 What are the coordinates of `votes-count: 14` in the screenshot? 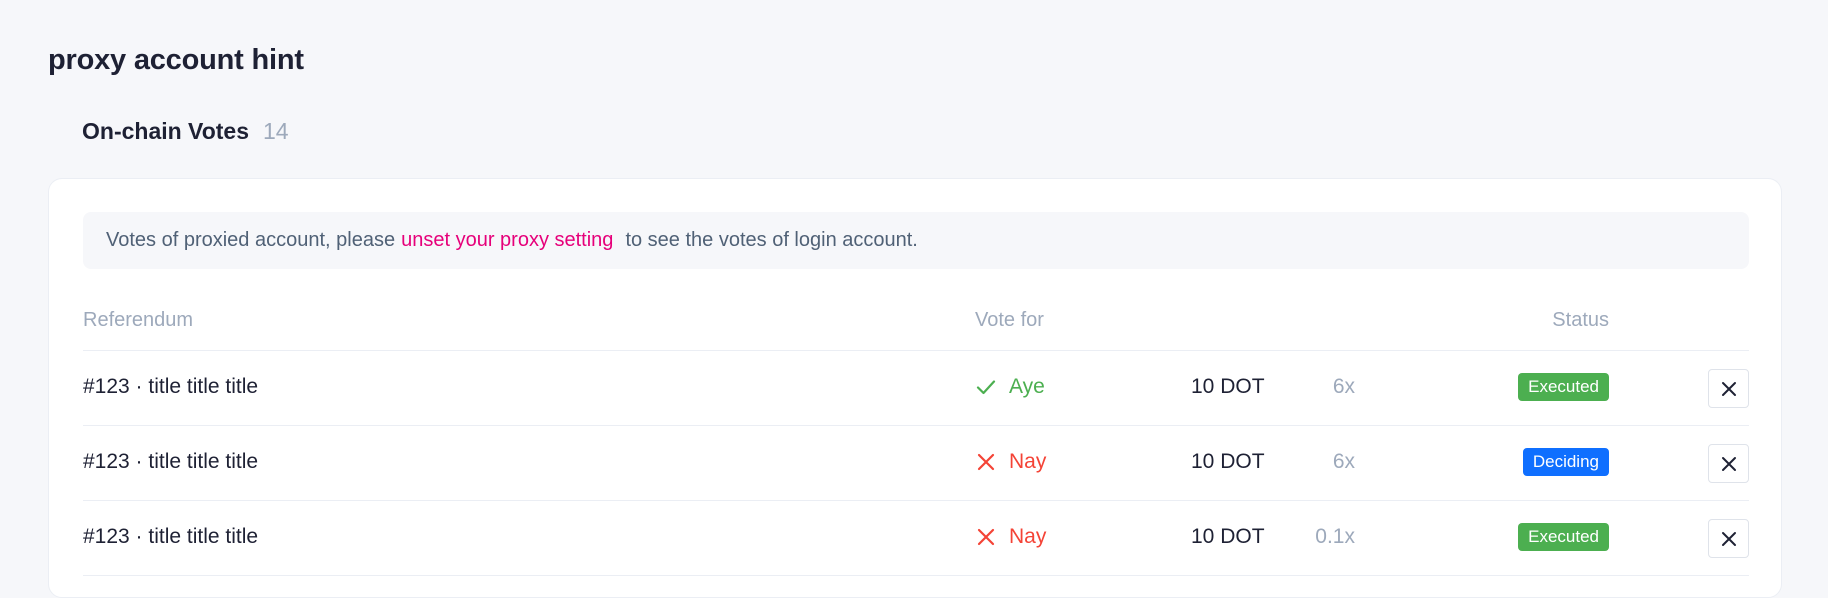 It's located at (276, 131).